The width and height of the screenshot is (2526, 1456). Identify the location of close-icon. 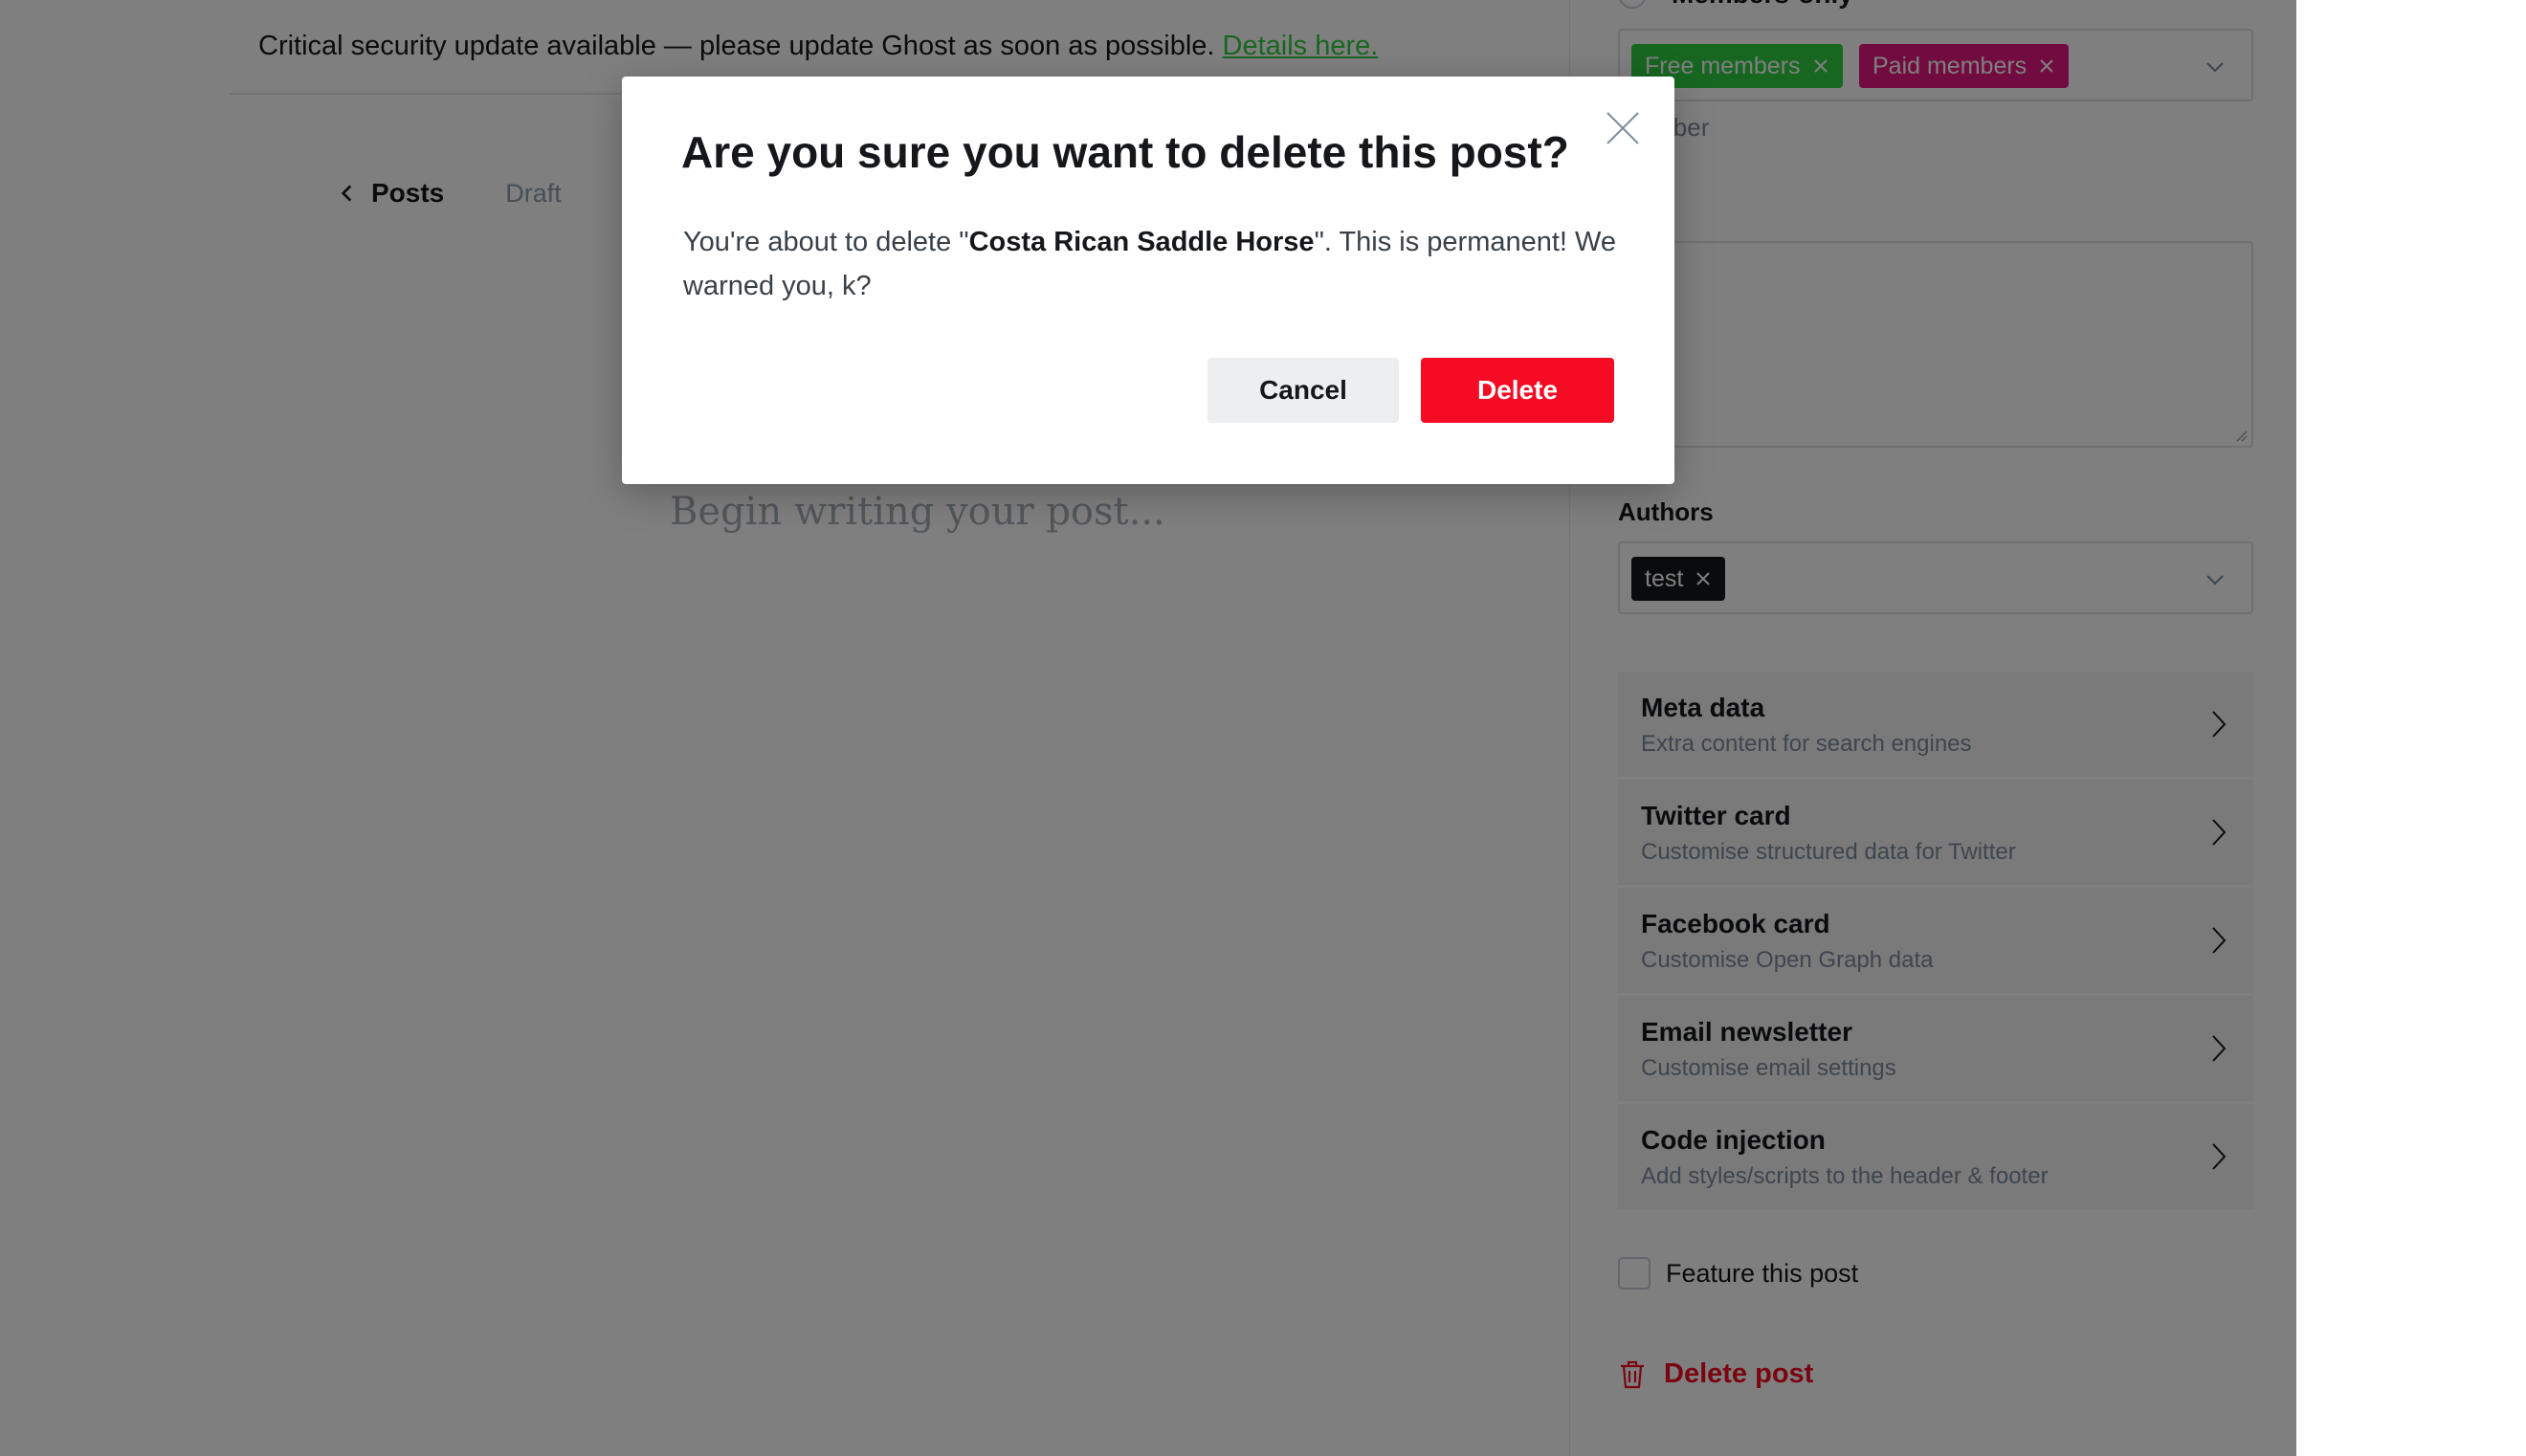
(1623, 128).